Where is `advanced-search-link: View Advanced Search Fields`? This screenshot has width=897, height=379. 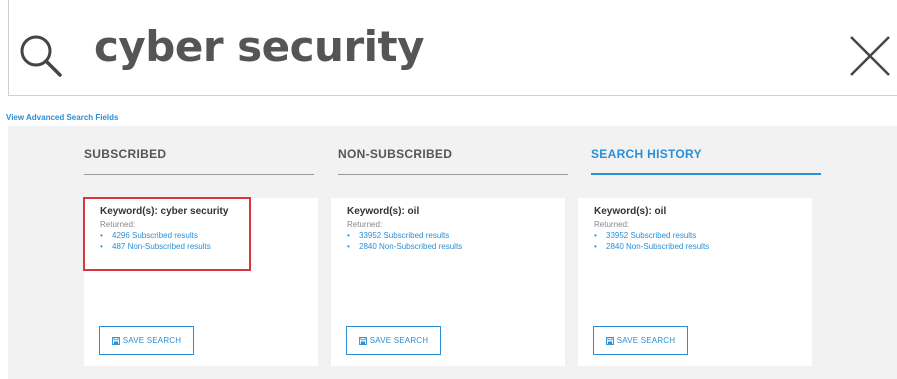
advanced-search-link: View Advanced Search Fields is located at coordinates (62, 117).